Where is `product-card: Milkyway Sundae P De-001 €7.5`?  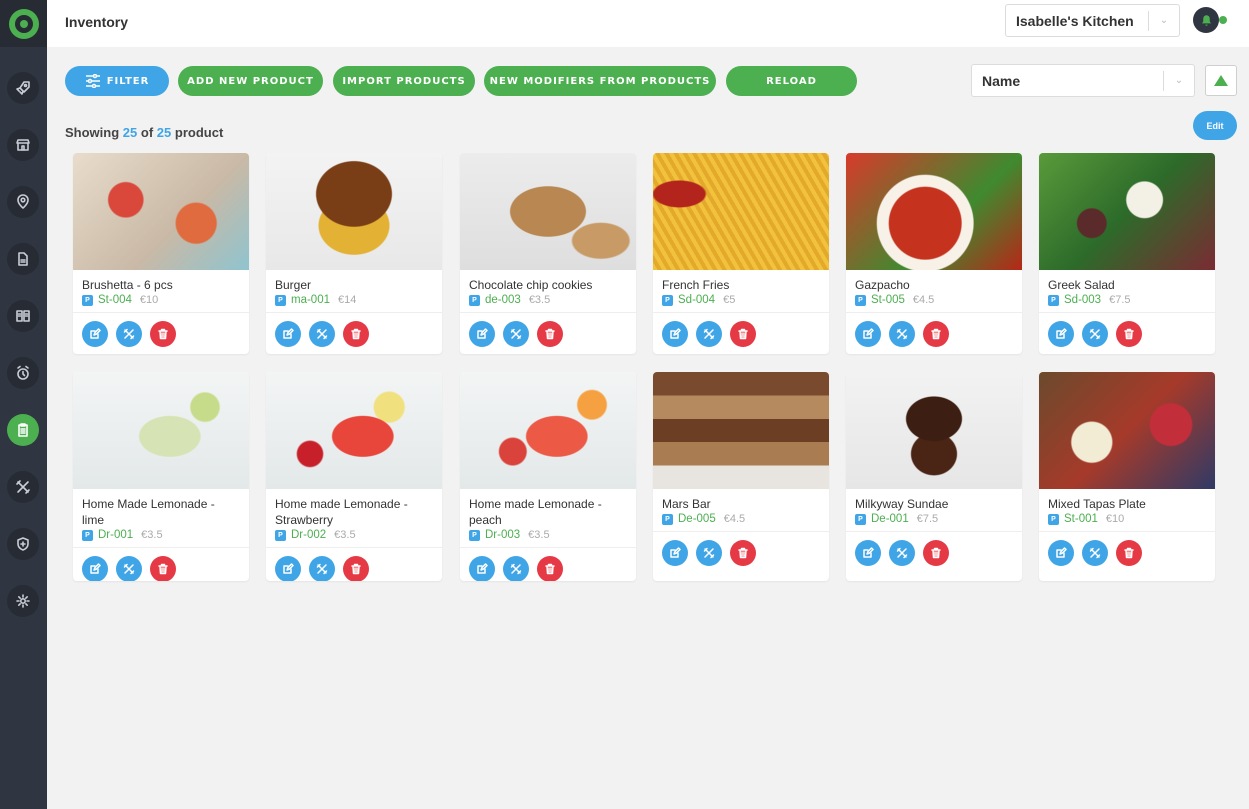 product-card: Milkyway Sundae P De-001 €7.5 is located at coordinates (934, 476).